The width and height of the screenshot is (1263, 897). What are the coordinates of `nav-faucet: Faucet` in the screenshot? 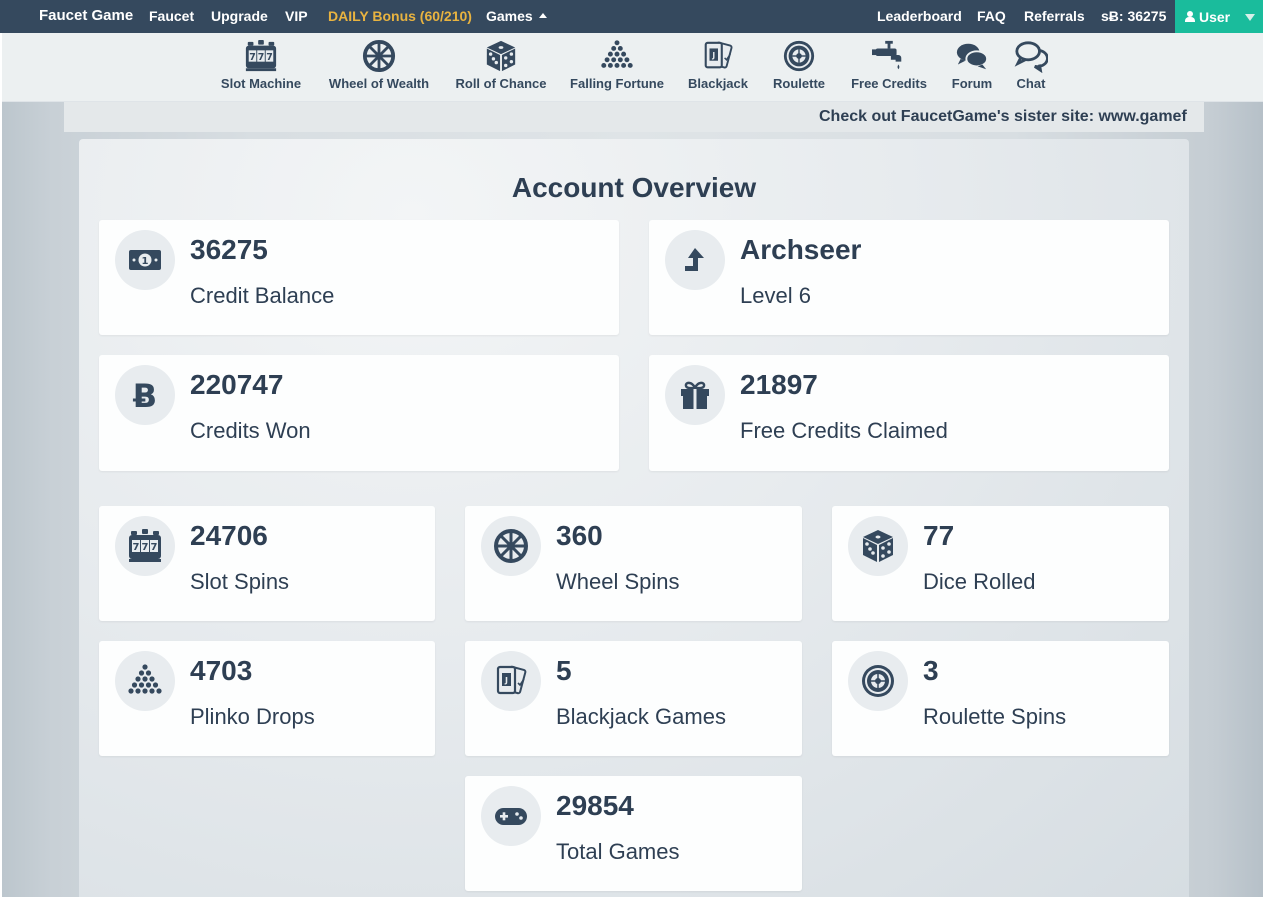 It's located at (171, 16).